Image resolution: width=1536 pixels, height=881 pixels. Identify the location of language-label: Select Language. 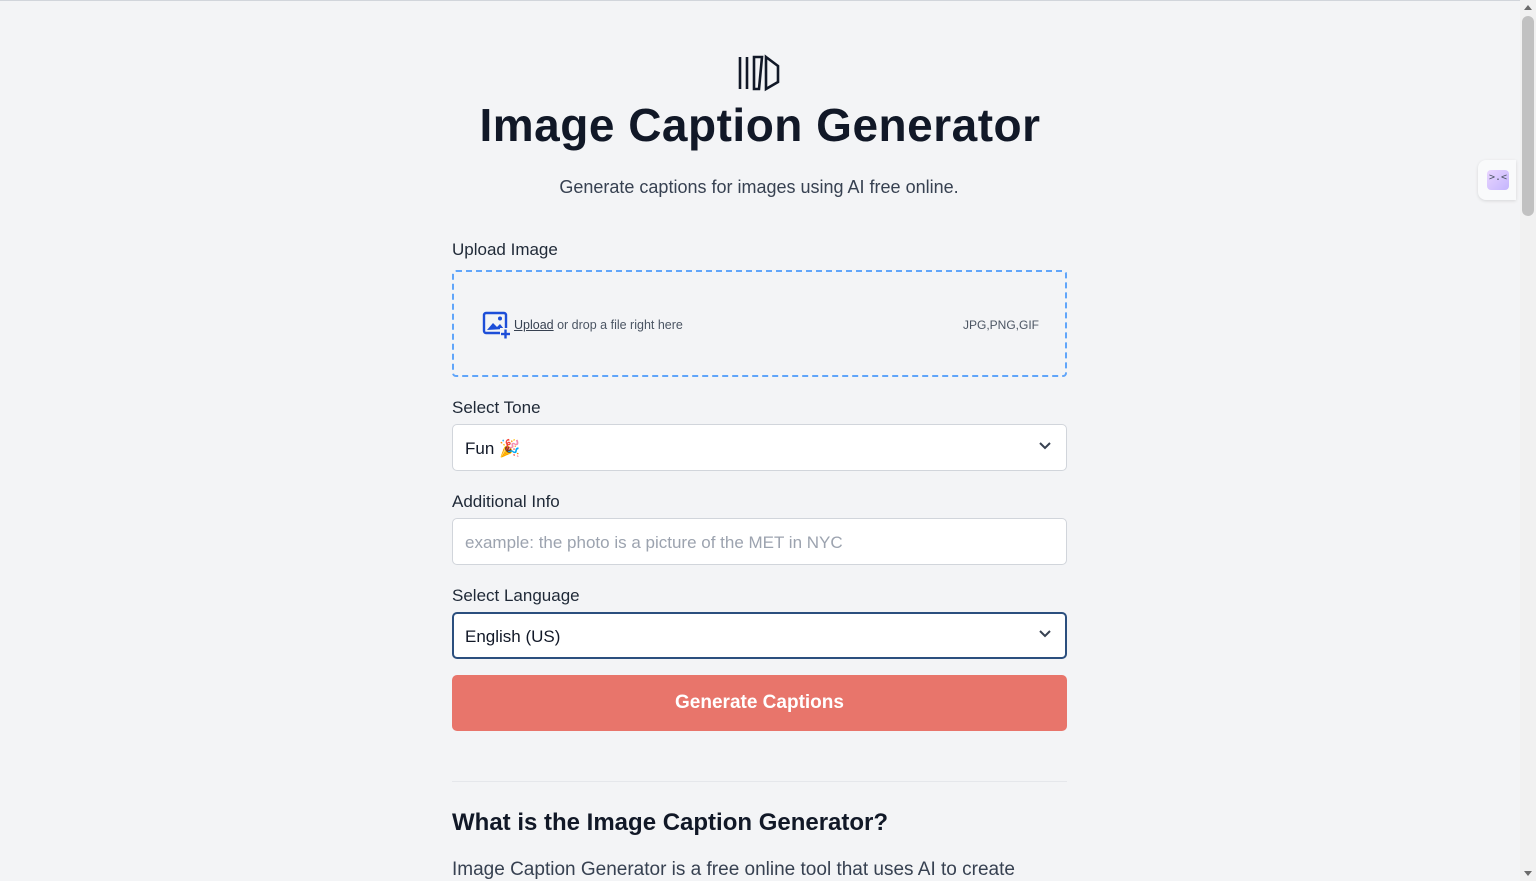
(516, 595).